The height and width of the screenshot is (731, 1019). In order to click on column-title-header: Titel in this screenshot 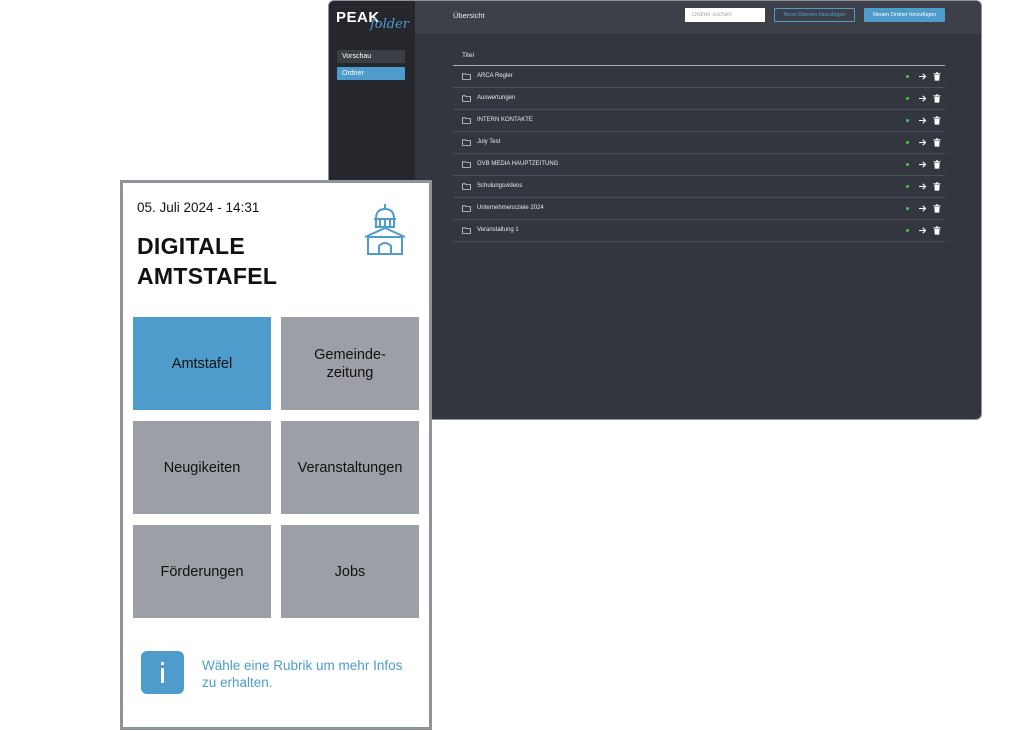, I will do `click(468, 55)`.